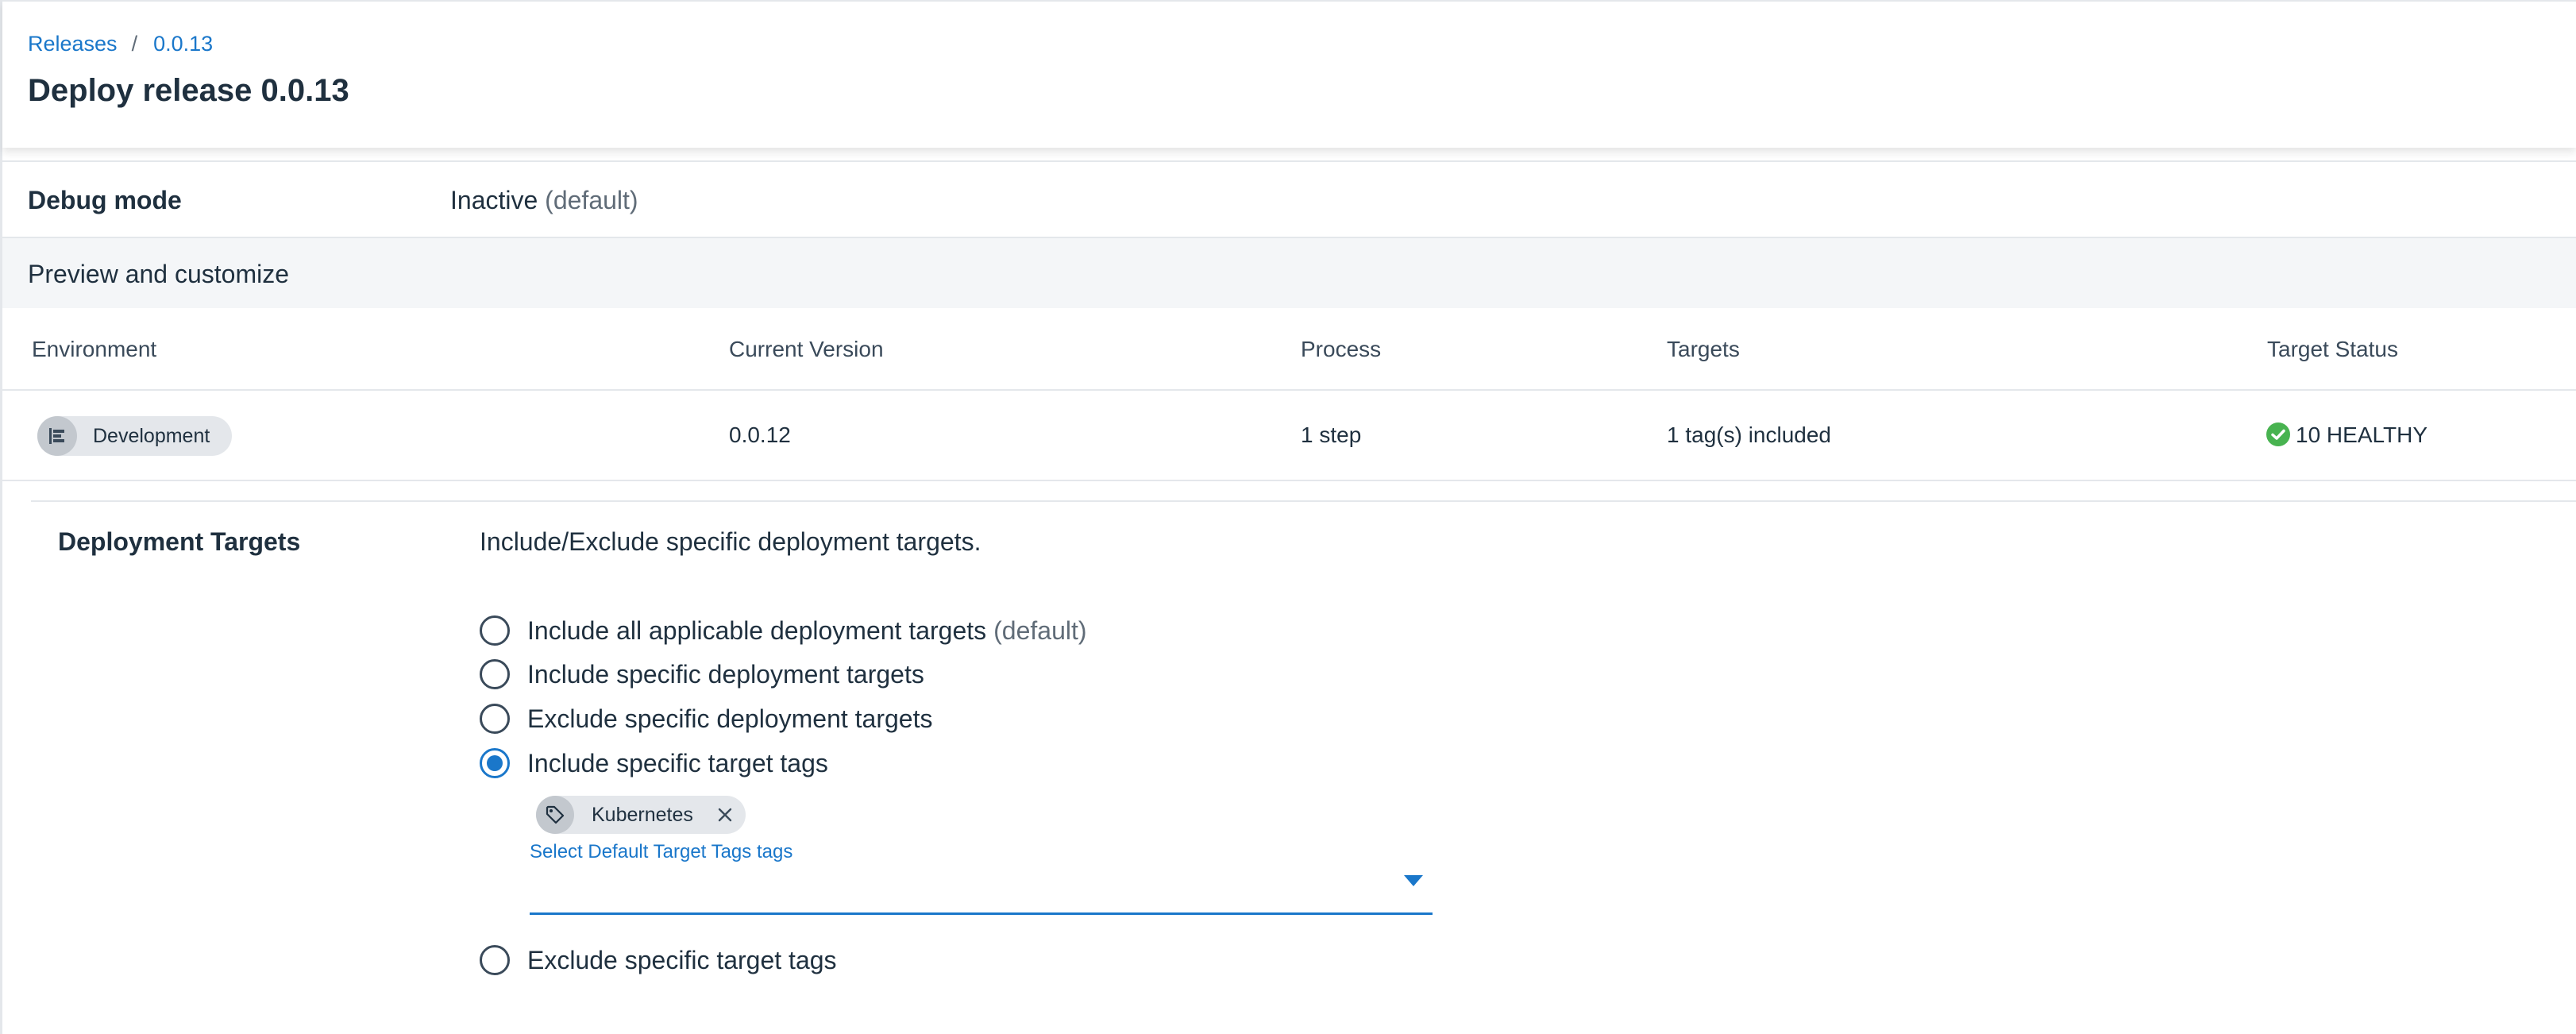 The height and width of the screenshot is (1034, 2576). What do you see at coordinates (120, 44) in the screenshot?
I see `breadcrumb: Releases / 0.0.13` at bounding box center [120, 44].